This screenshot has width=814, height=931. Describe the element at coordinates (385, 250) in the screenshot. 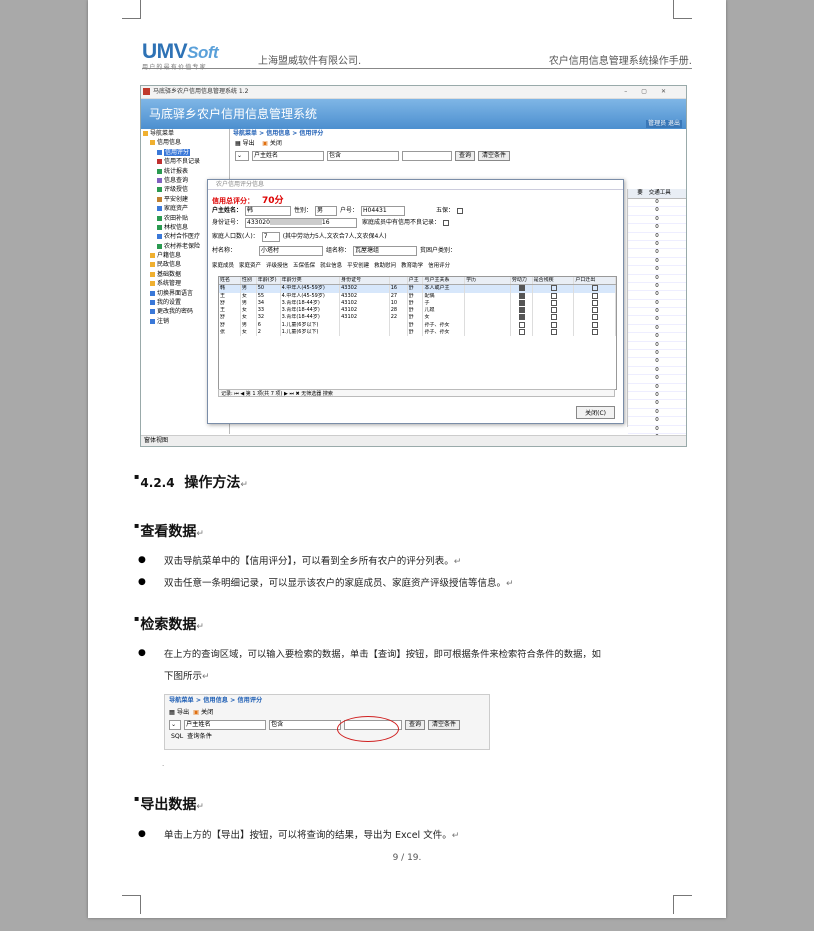

I see `group-field: 瓦屋塘组` at that location.